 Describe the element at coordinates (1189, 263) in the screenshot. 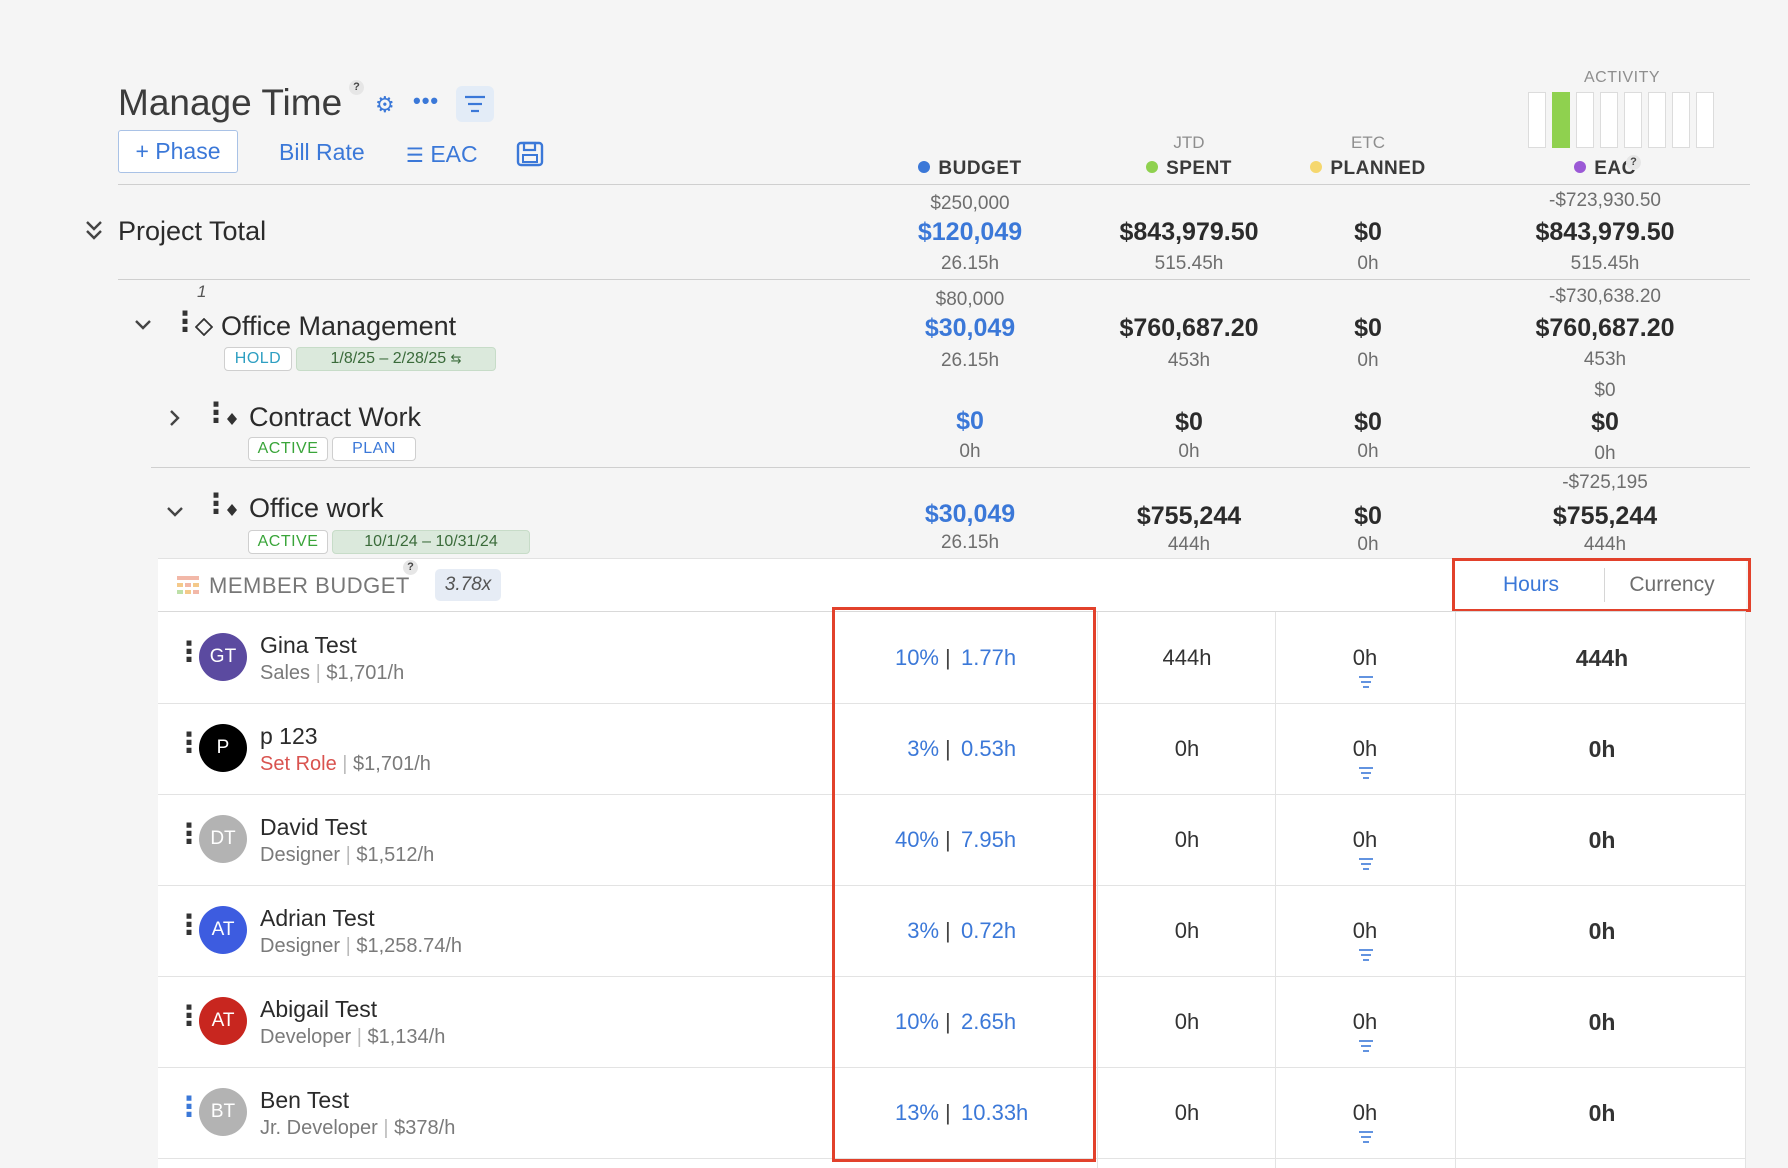

I see `project-spent-hours: 515.45h` at that location.